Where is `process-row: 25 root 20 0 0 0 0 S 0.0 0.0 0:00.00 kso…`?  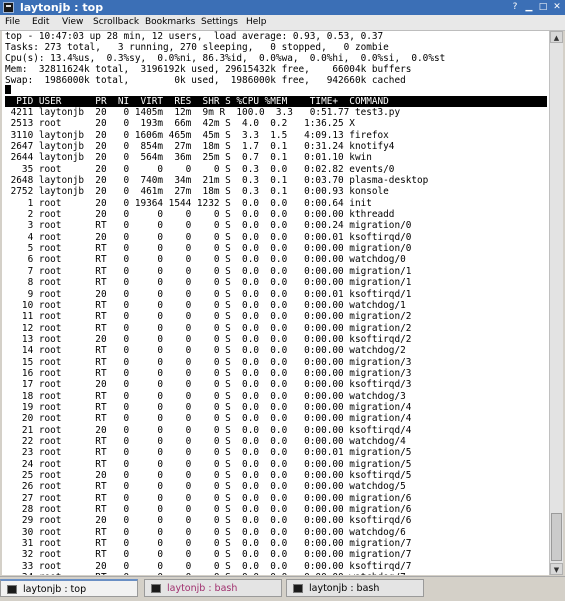 process-row: 25 root 20 0 0 0 0 S 0.0 0.0 0:00.00 kso… is located at coordinates (208, 475).